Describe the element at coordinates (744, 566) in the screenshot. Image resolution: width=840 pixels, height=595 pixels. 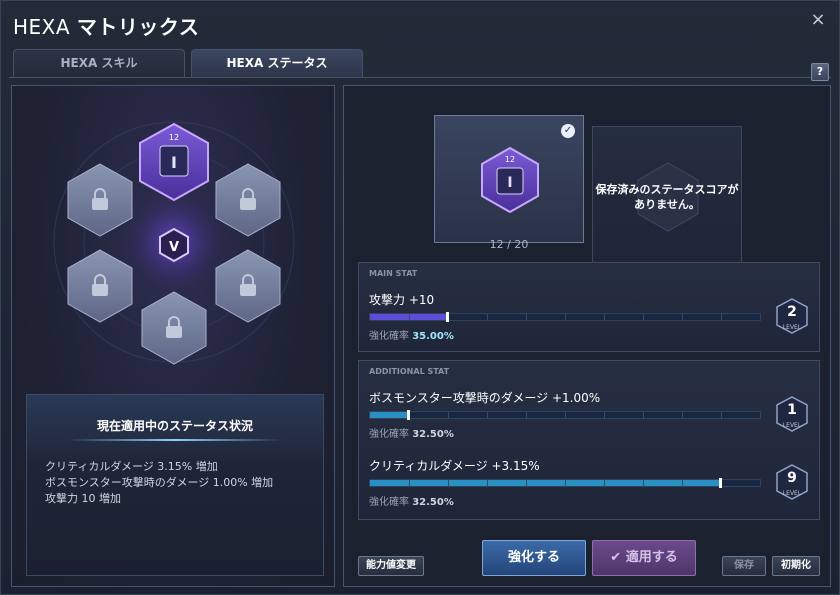
I see `save-button: 保存` at that location.